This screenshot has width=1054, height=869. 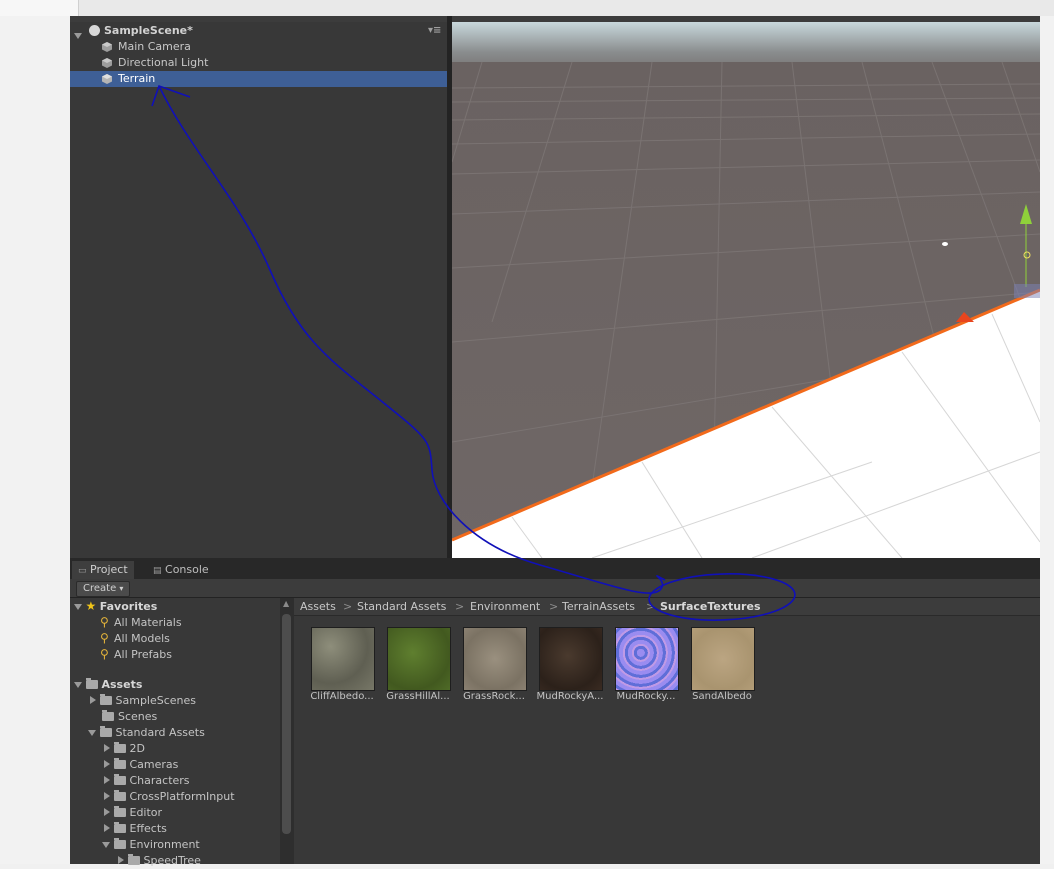 I want to click on tab-console: ▤ Console, so click(x=181, y=570).